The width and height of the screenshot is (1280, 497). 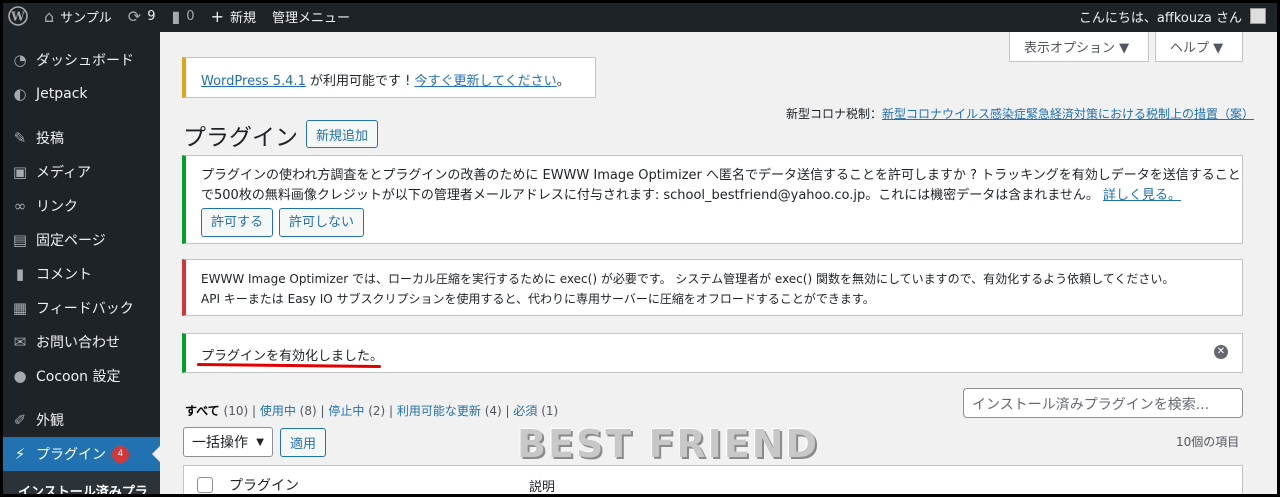 What do you see at coordinates (20, 206) in the screenshot?
I see `link-icon: ∞` at bounding box center [20, 206].